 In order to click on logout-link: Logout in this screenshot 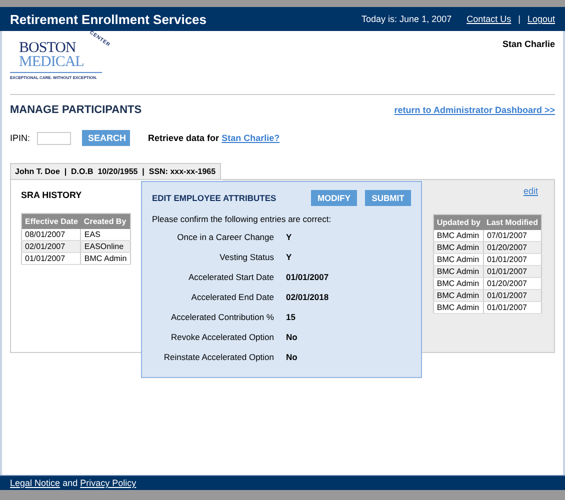, I will do `click(541, 19)`.